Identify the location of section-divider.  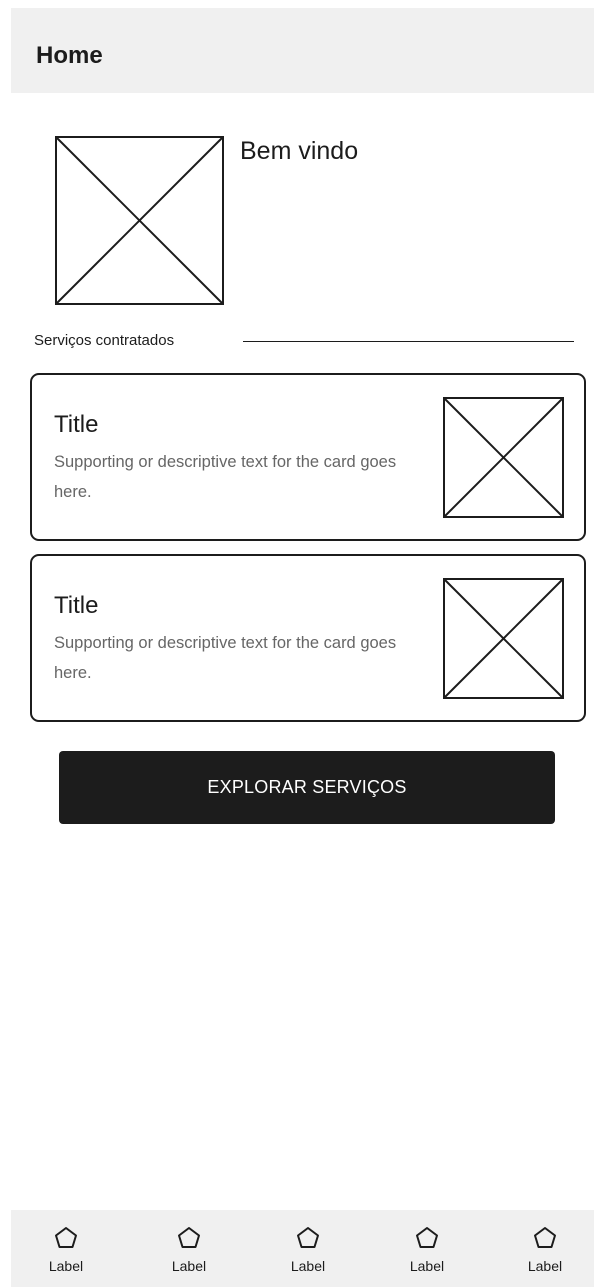
(408, 341).